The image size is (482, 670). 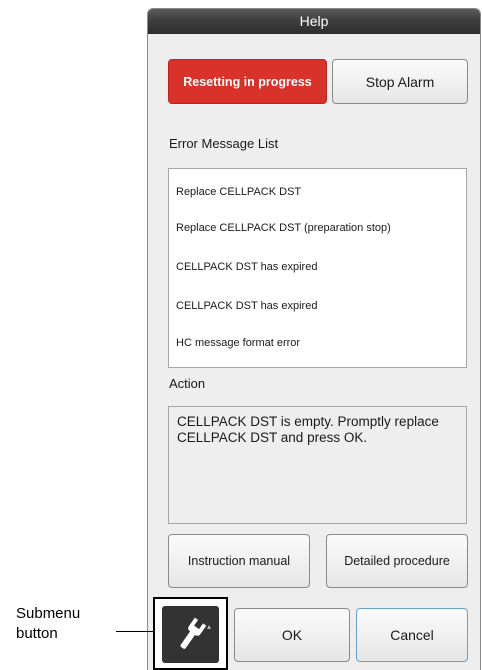 I want to click on callout-line1: Submenu, so click(x=48, y=613).